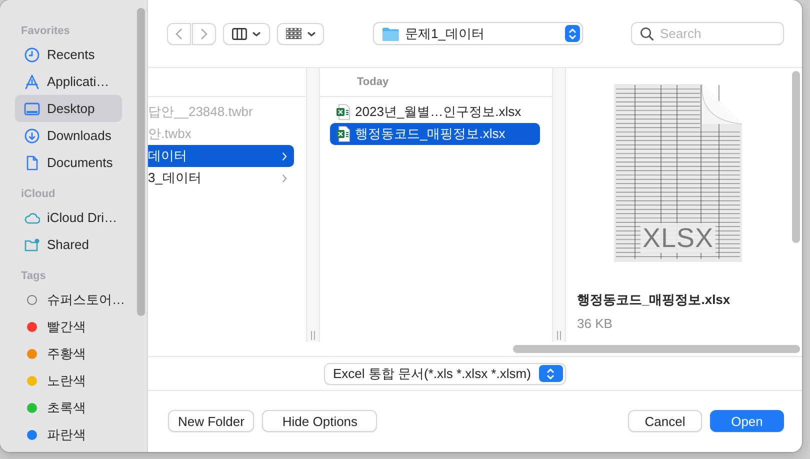 The width and height of the screenshot is (810, 459). What do you see at coordinates (32, 82) in the screenshot?
I see `compass-icon` at bounding box center [32, 82].